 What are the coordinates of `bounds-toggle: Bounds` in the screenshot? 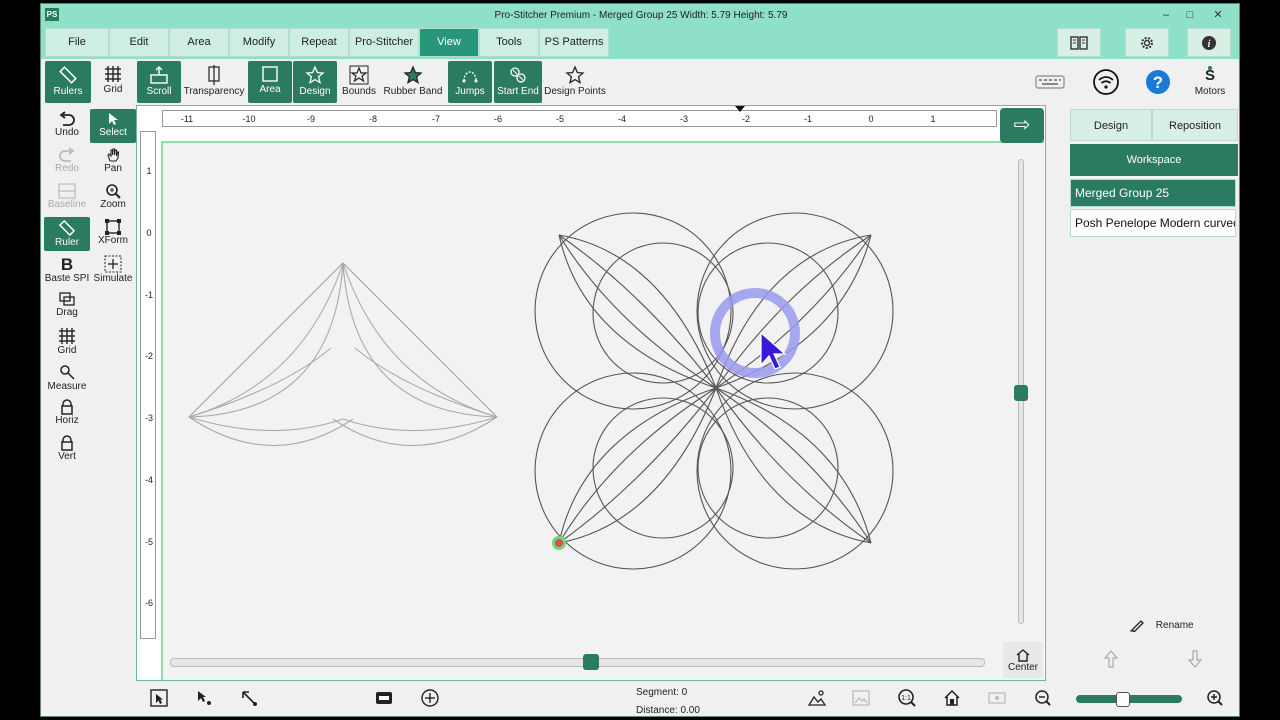 It's located at (359, 82).